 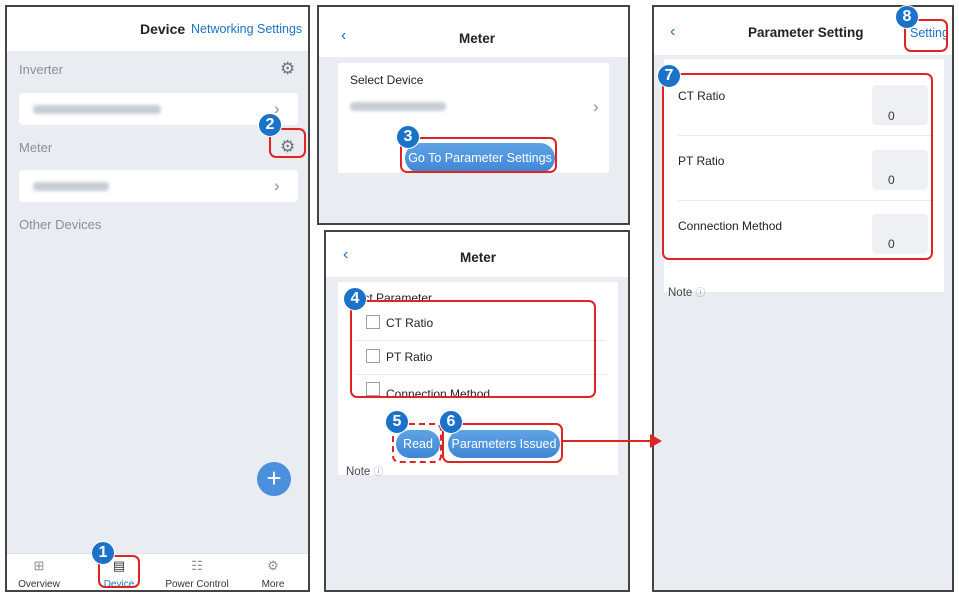 I want to click on step-marker-1: 1, so click(x=103, y=553).